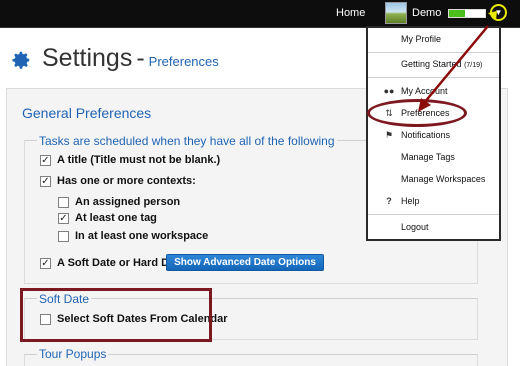 Image resolution: width=520 pixels, height=366 pixels. What do you see at coordinates (63, 218) in the screenshot?
I see `task-rule-tag-checkbox: ✓` at bounding box center [63, 218].